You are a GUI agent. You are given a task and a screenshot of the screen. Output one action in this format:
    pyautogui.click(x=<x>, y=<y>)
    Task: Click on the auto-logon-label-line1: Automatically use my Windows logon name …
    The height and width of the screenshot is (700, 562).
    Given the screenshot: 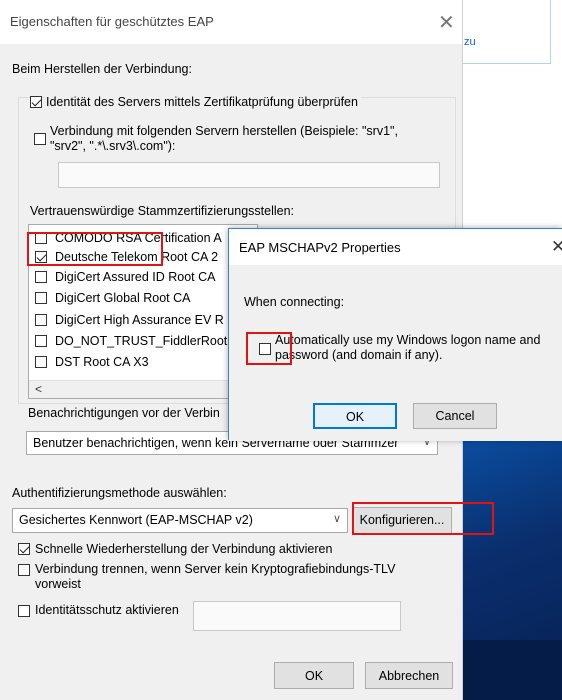 What is the action you would take?
    pyautogui.click(x=408, y=340)
    